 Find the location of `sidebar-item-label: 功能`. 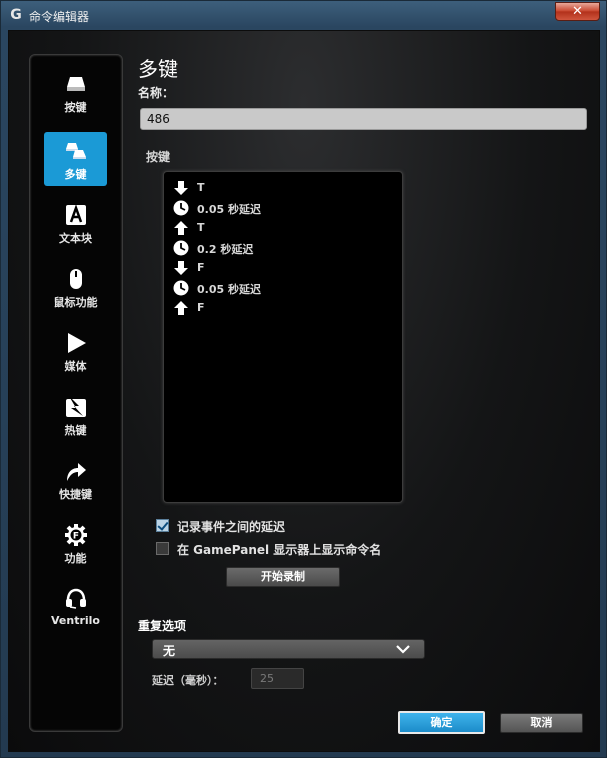

sidebar-item-label: 功能 is located at coordinates (75, 558).